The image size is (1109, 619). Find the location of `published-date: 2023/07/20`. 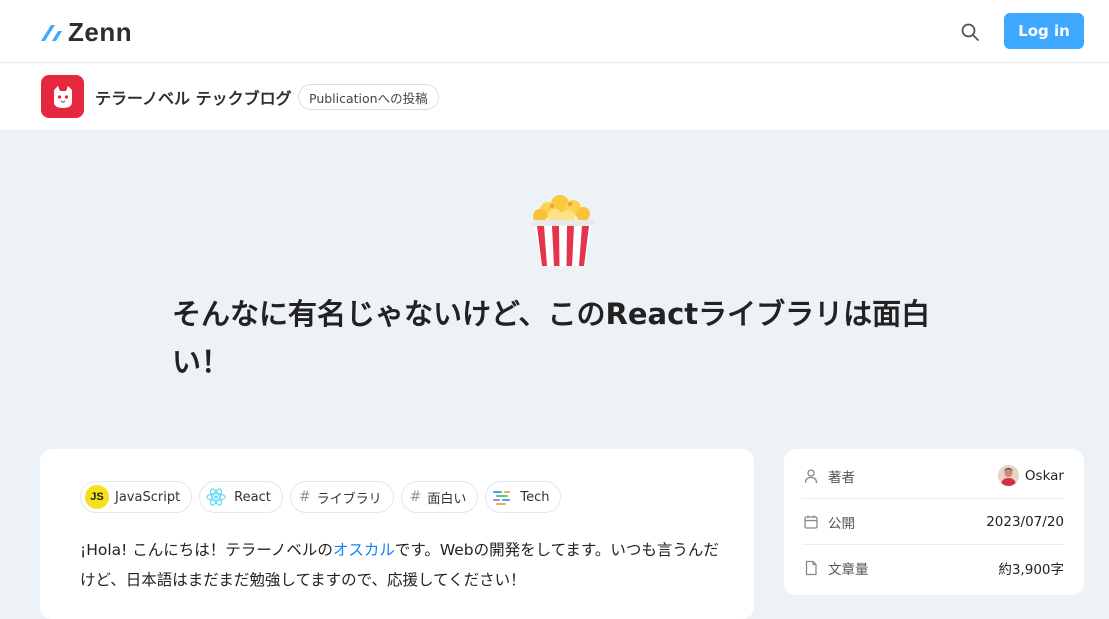

published-date: 2023/07/20 is located at coordinates (1025, 521).